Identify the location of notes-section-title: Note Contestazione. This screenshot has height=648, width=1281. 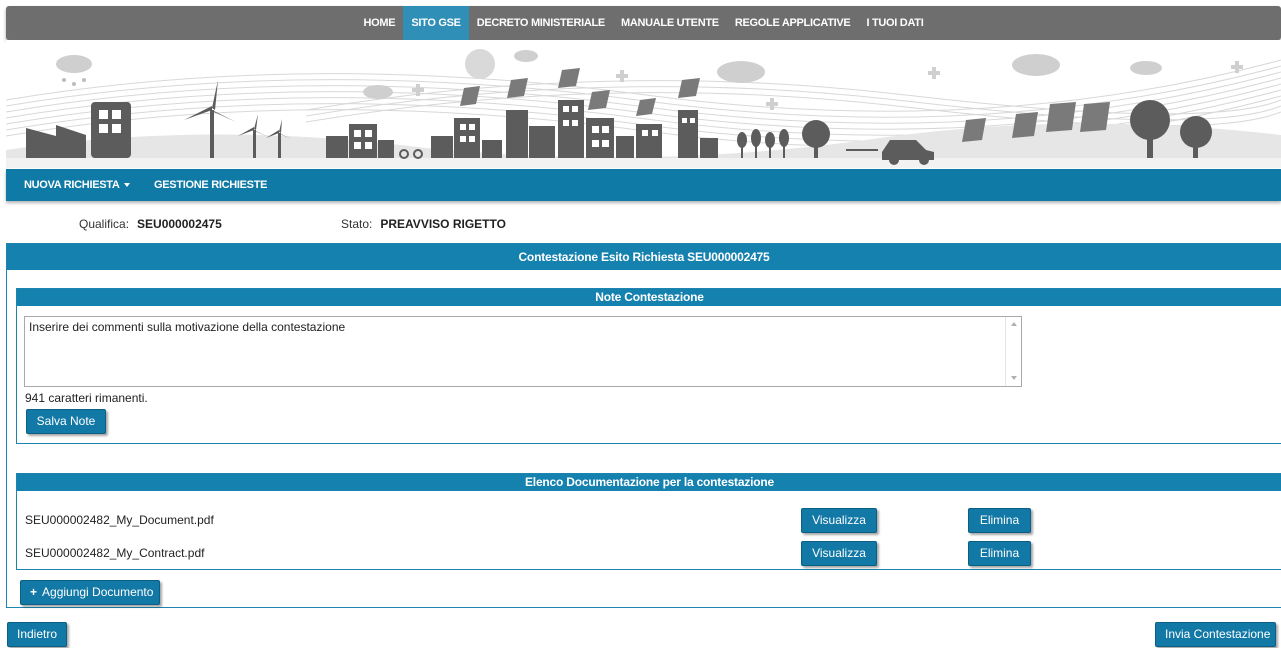
(649, 297).